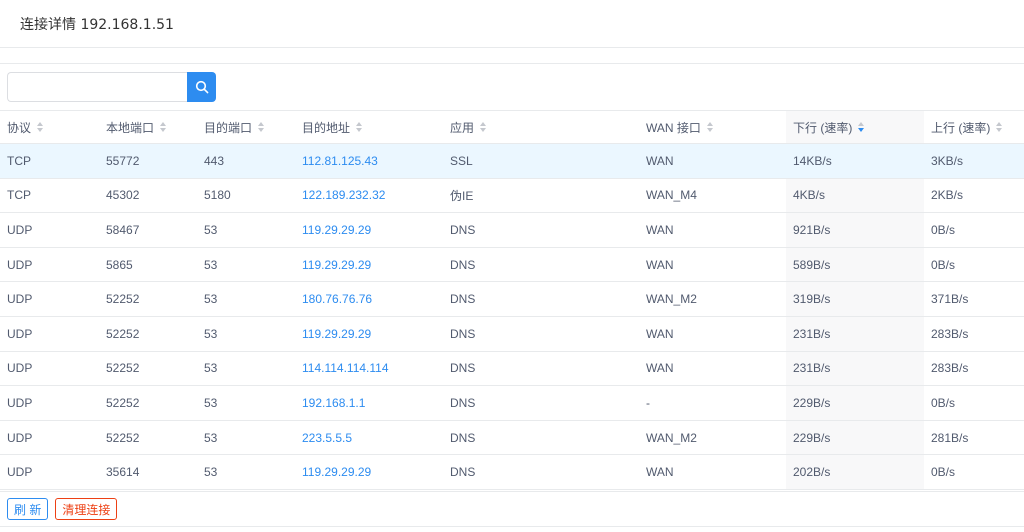 The width and height of the screenshot is (1024, 532). What do you see at coordinates (123, 472) in the screenshot?
I see `cell-local-port: 35614` at bounding box center [123, 472].